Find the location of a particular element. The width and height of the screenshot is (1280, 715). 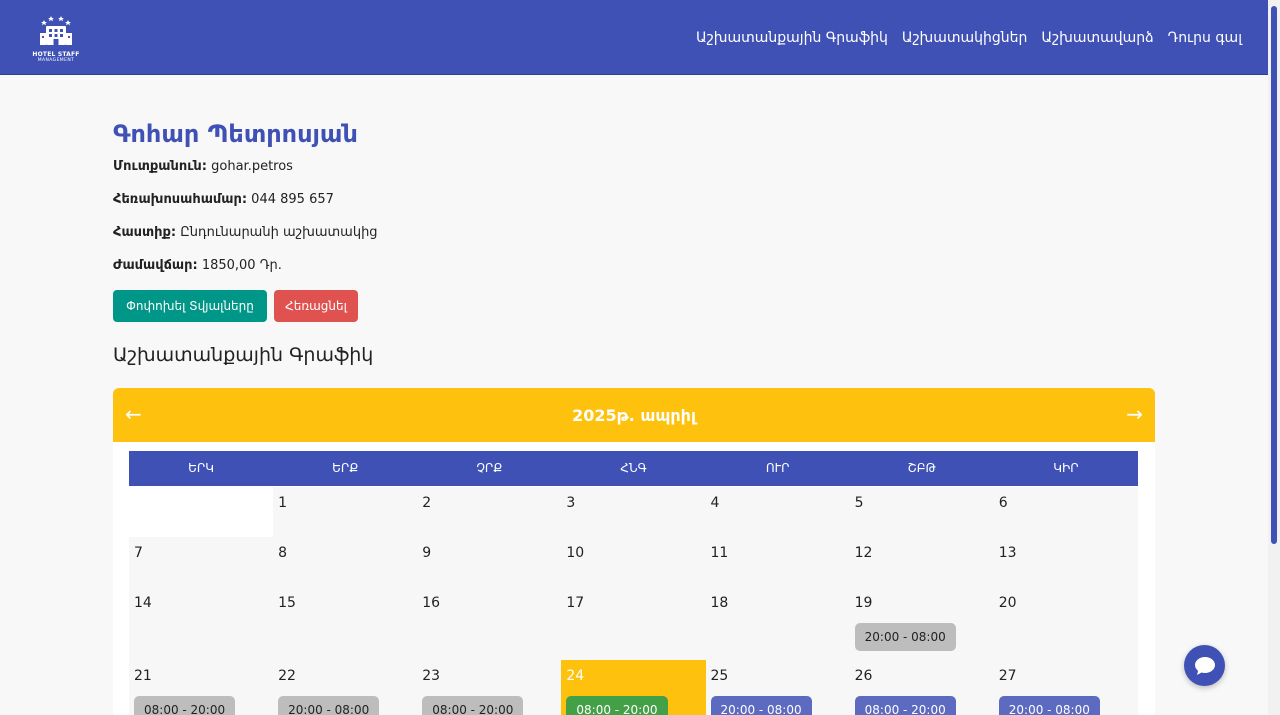

day-number: 14 is located at coordinates (143, 603).